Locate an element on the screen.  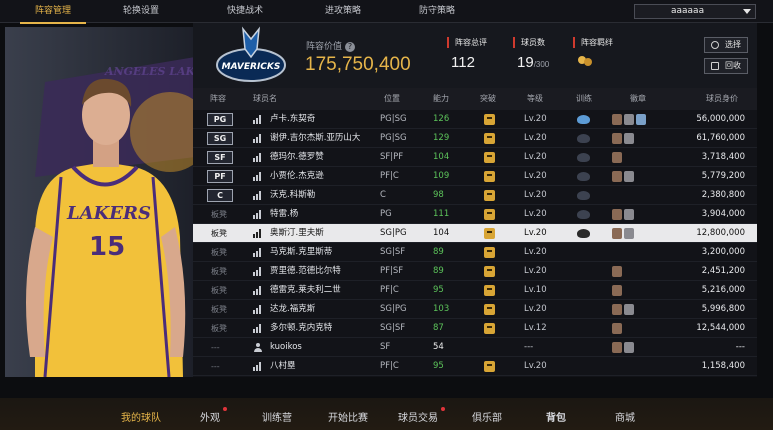
table-row: SG 谢伊.吉尔杰斯.亚历山大 PG|SG 129 Lv.20 61,760,000 is located at coordinates (475, 138).